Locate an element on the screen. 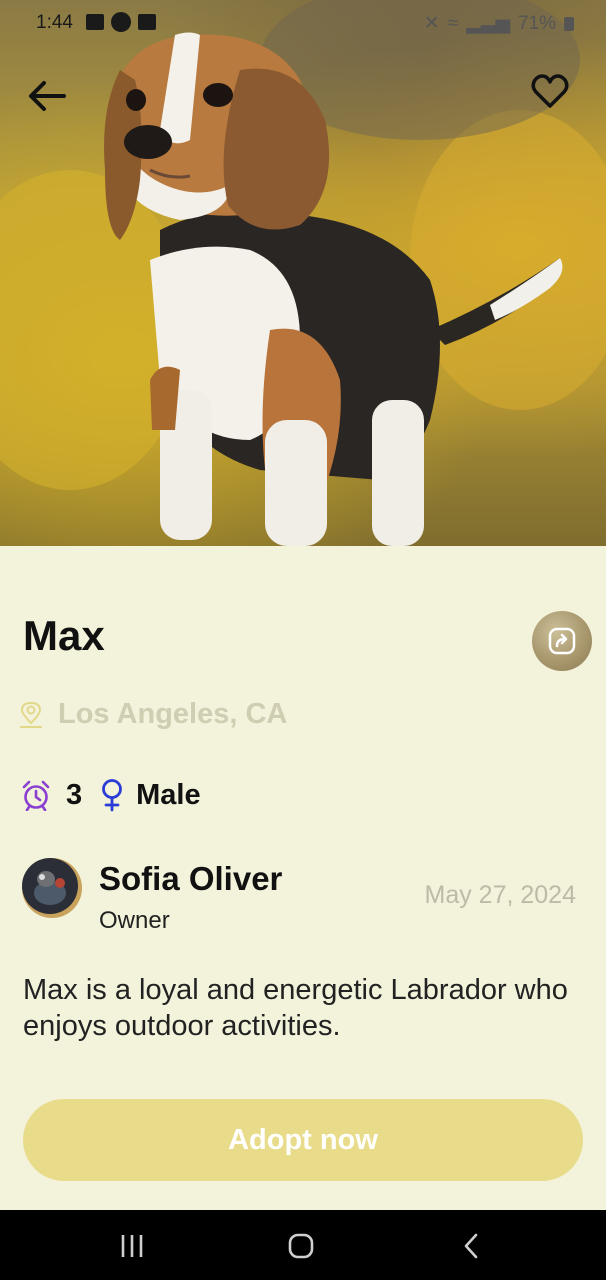  pet-name: Max is located at coordinates (64, 635).